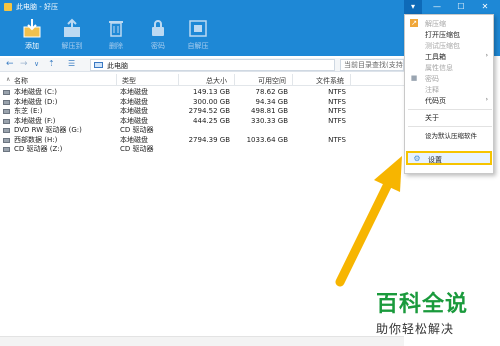  Describe the element at coordinates (211, 92) in the screenshot. I see `drive-total: 149.13 GB` at that location.